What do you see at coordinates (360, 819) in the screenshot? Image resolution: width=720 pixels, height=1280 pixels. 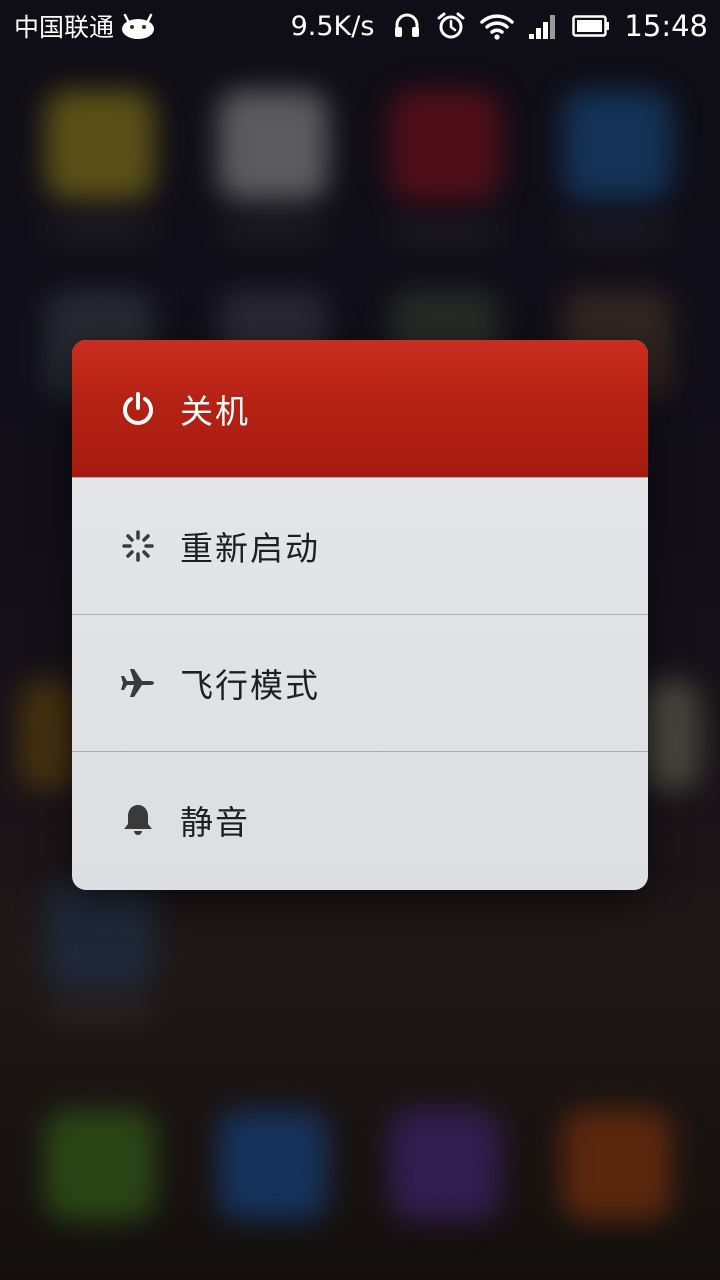 I see `silent-mode-item: 静音` at bounding box center [360, 819].